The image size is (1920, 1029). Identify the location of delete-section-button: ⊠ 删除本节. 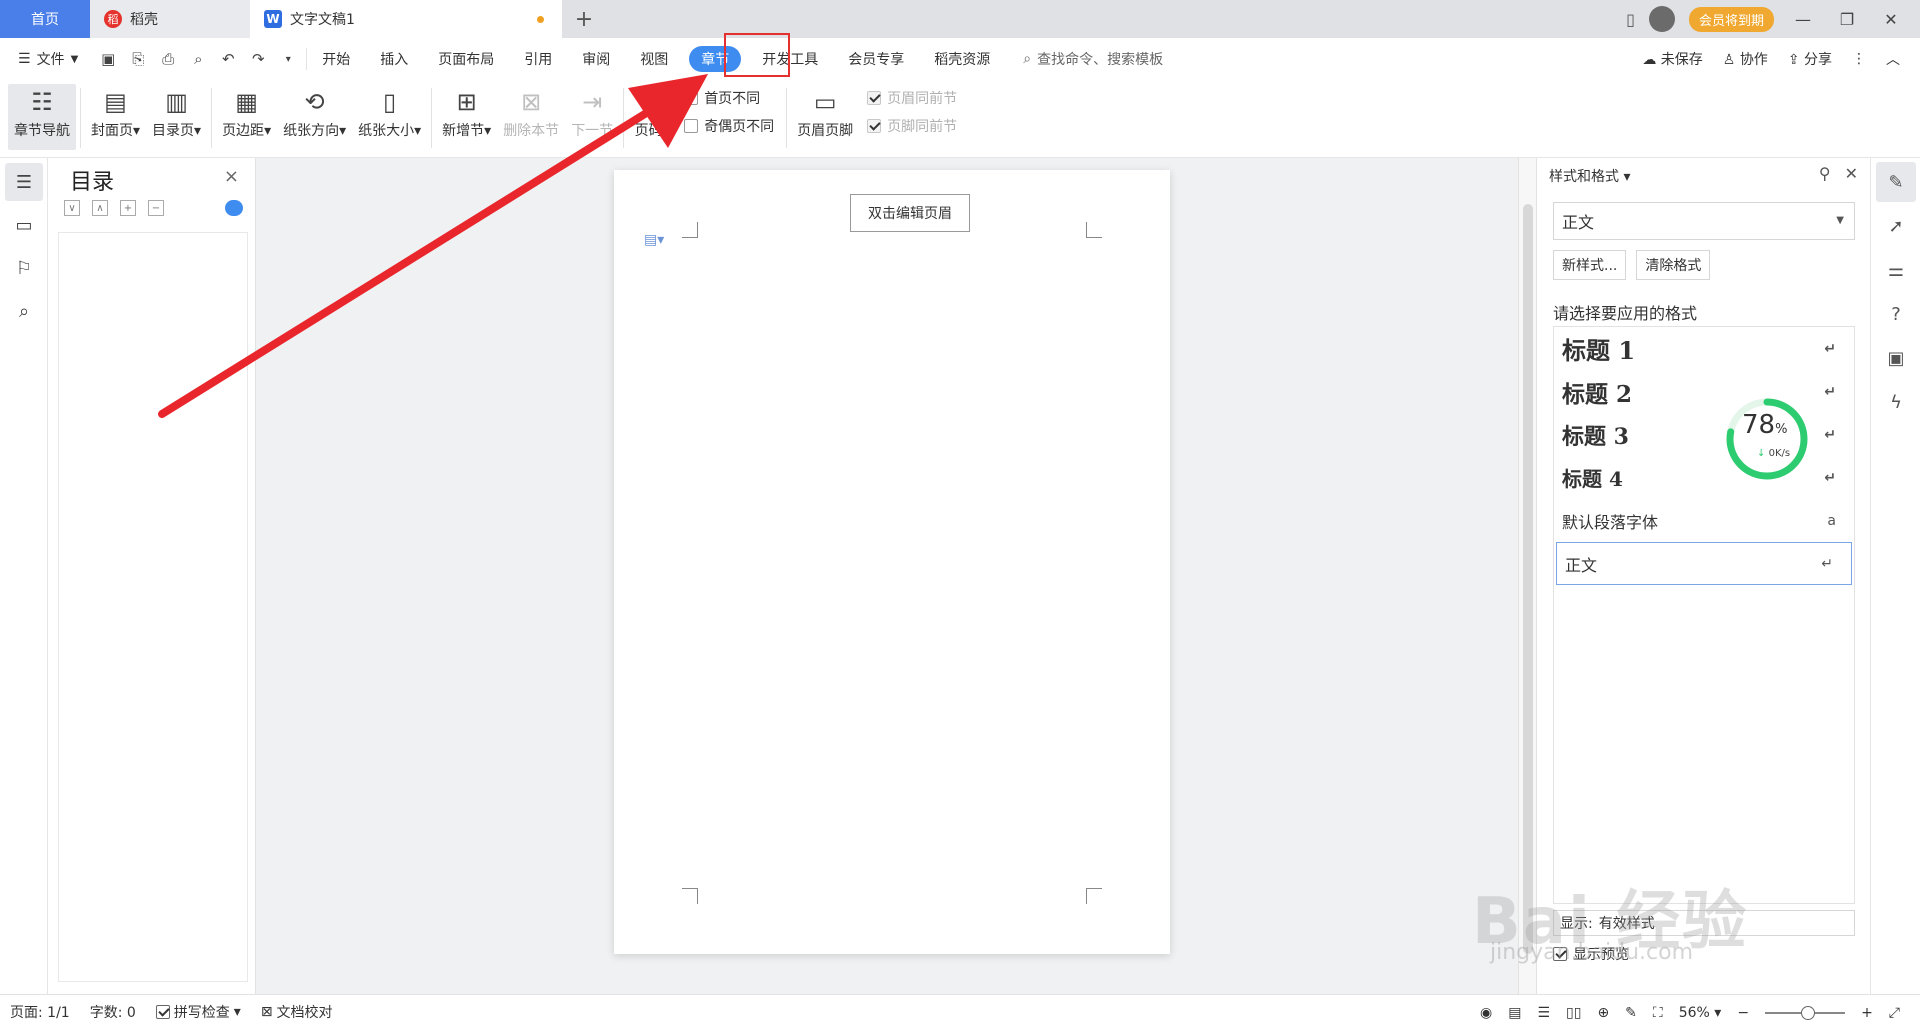
(531, 117).